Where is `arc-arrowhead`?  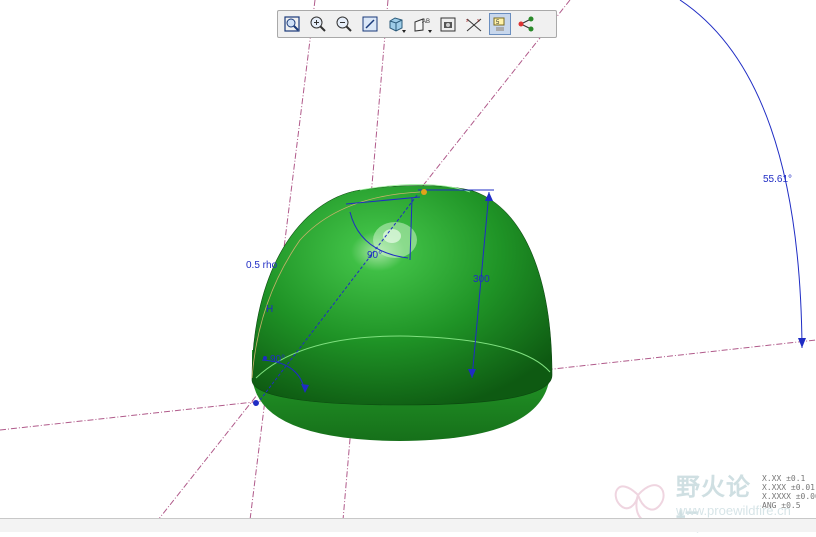 arc-arrowhead is located at coordinates (802, 343).